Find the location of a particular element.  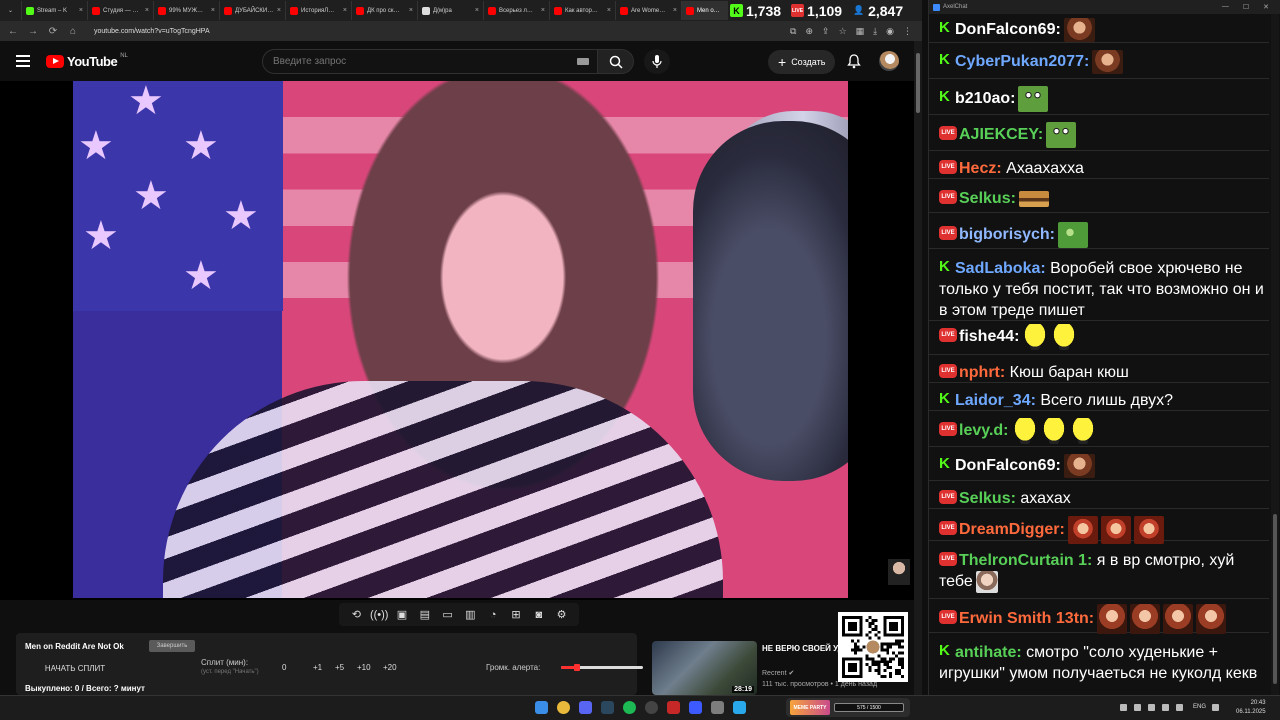

tab-list-button: ⌄ is located at coordinates (13, 10).